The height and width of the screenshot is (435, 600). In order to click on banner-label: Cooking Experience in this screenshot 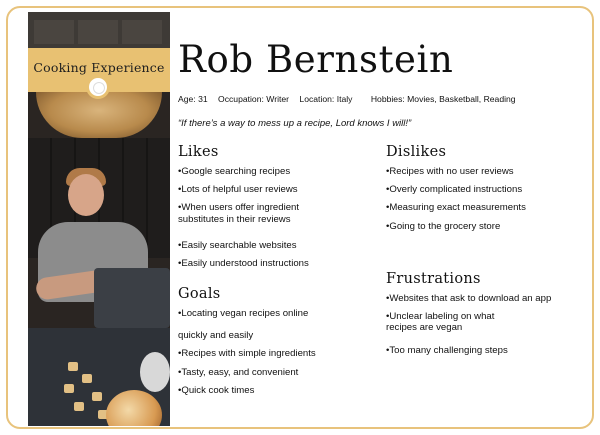, I will do `click(99, 67)`.